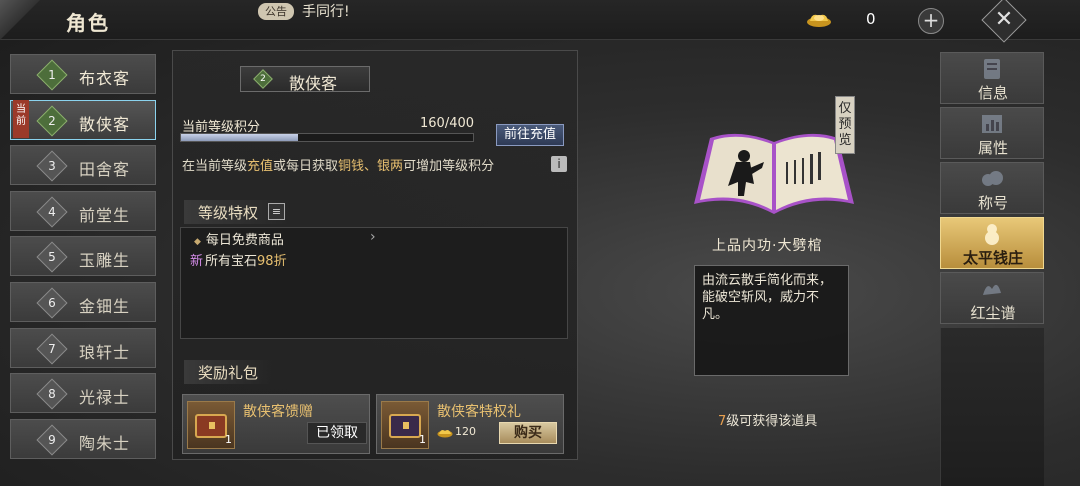 This screenshot has height=486, width=1080. Describe the element at coordinates (276, 424) in the screenshot. I see `gift-card: 1 散侠客馈赠 已领取` at that location.